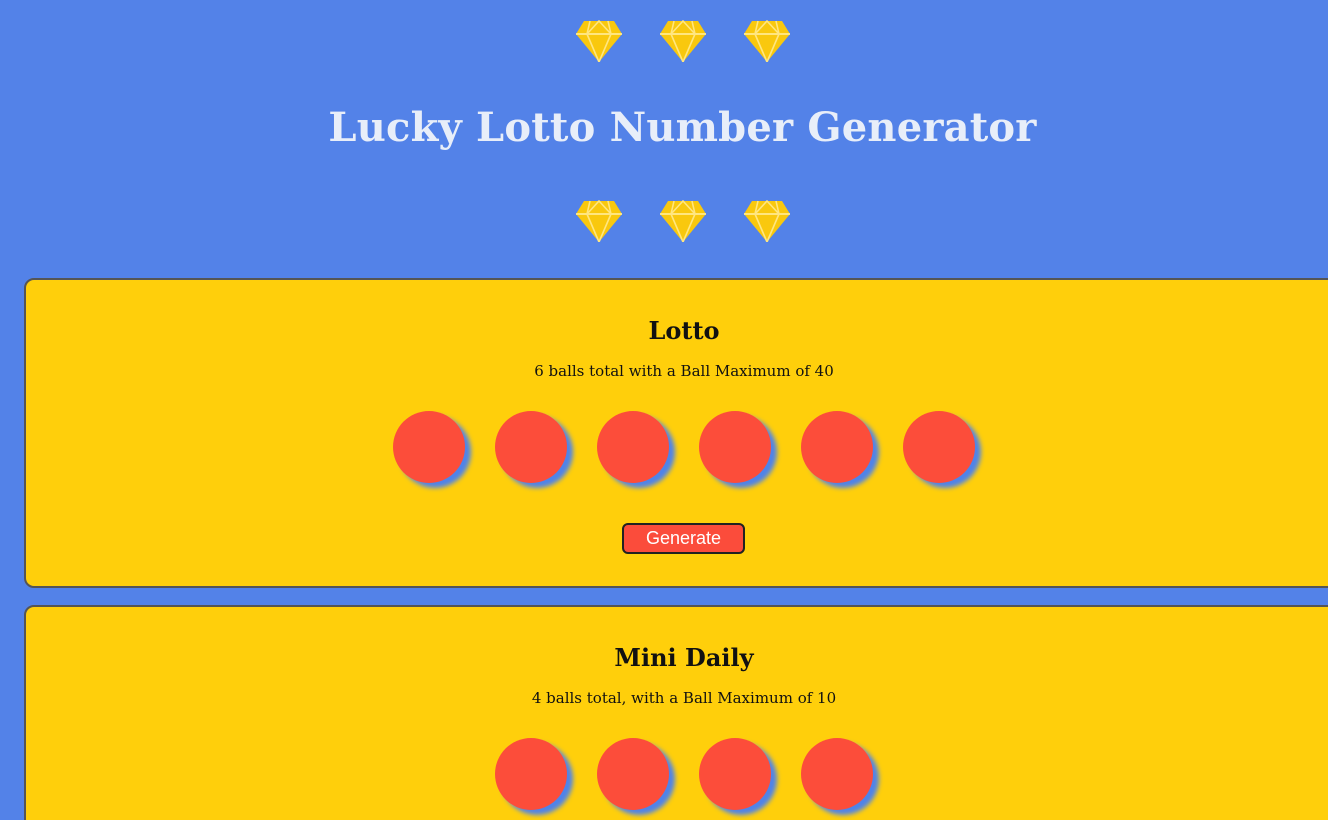  I want to click on mini-daily-description: 4 balls total, with a Ball Maximum of 10, so click(684, 698).